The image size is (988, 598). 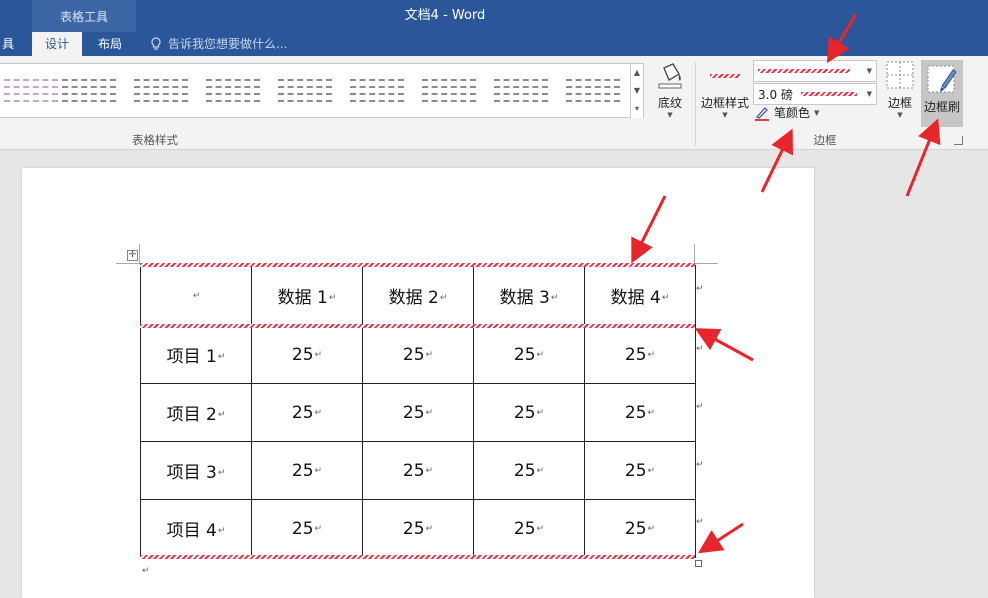 I want to click on gallery-more: ▾, so click(x=636, y=109).